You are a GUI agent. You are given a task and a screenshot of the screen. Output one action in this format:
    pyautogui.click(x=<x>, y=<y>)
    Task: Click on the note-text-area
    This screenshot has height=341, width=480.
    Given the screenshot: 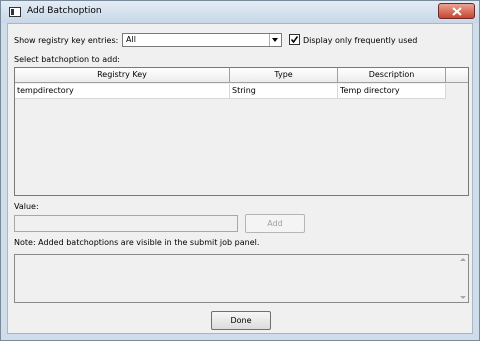 What is the action you would take?
    pyautogui.click(x=241, y=278)
    